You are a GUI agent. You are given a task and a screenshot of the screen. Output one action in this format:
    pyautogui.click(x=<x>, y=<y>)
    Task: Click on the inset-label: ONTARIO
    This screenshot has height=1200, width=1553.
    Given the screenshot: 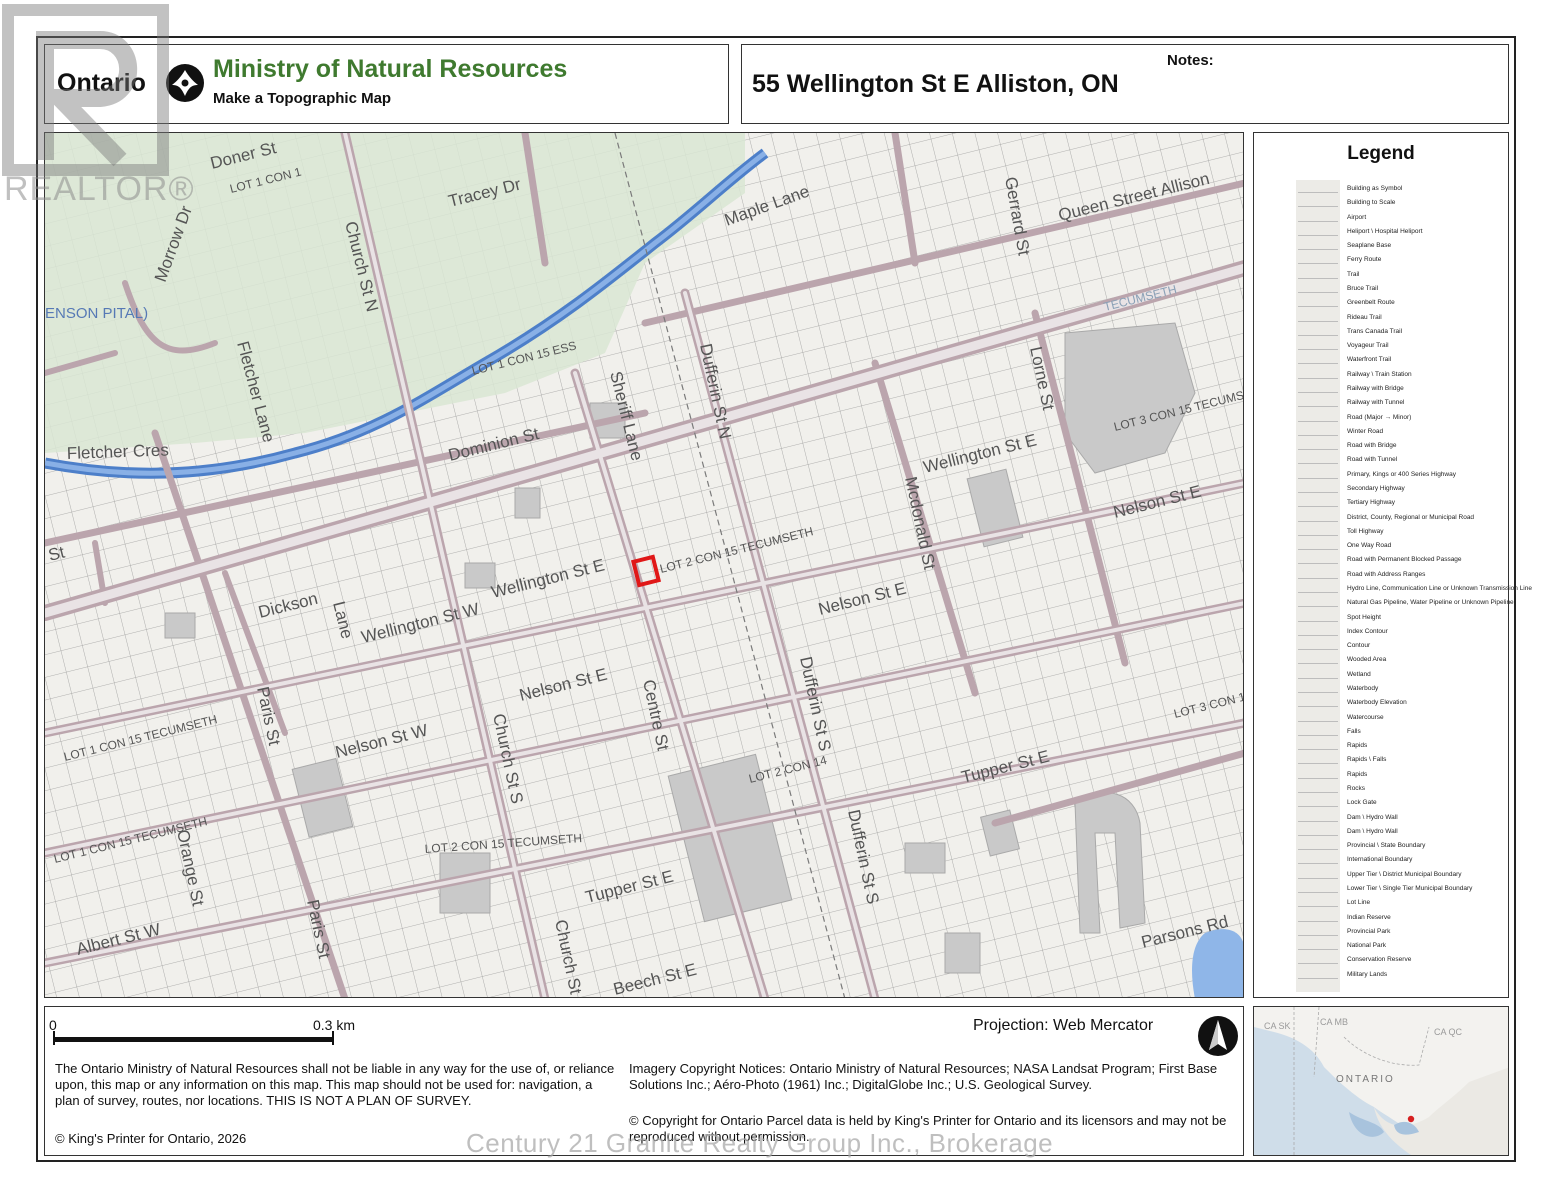 What is the action you would take?
    pyautogui.click(x=1365, y=1079)
    